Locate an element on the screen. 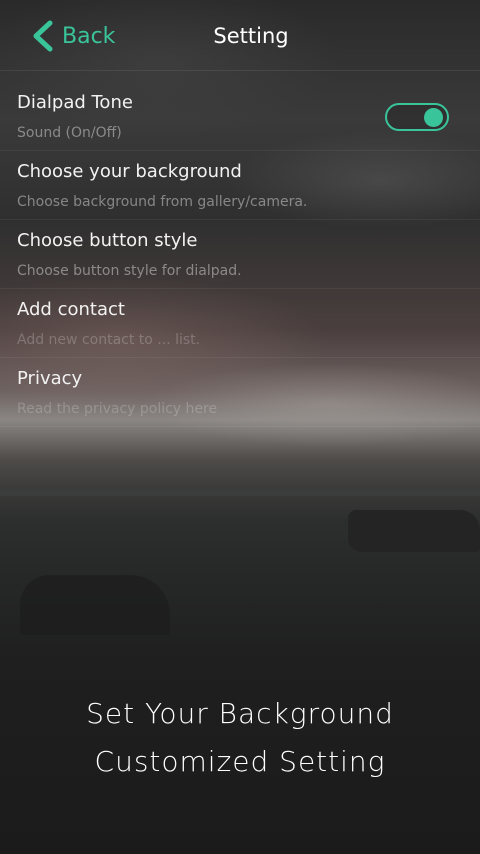 This screenshot has width=480, height=854. setting-subtitle: Choose button style for dialpad. is located at coordinates (129, 271).